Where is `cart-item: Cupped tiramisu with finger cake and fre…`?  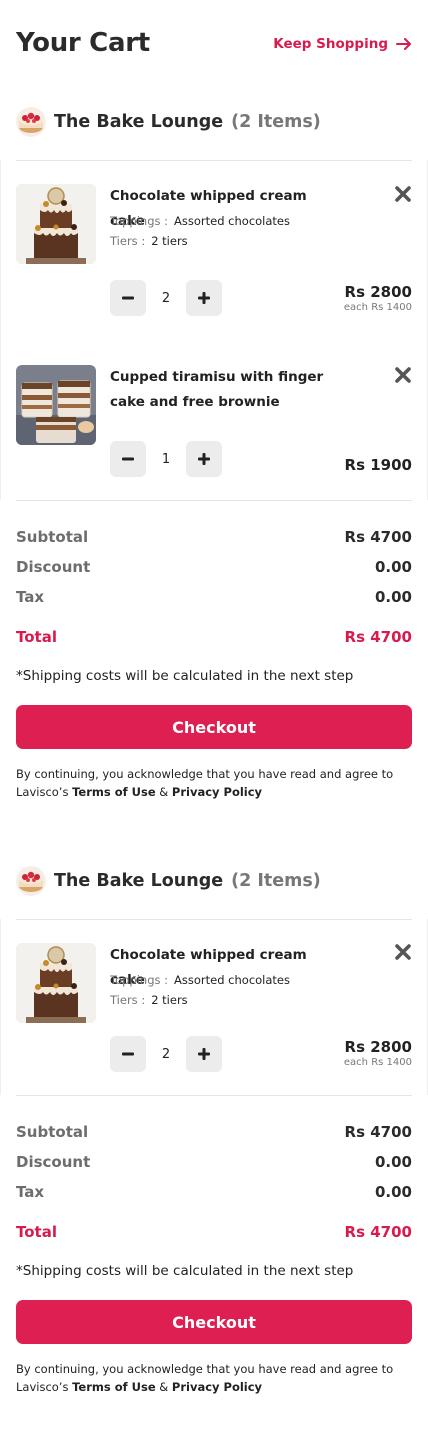 cart-item: Cupped tiramisu with finger cake and fre… is located at coordinates (214, 422).